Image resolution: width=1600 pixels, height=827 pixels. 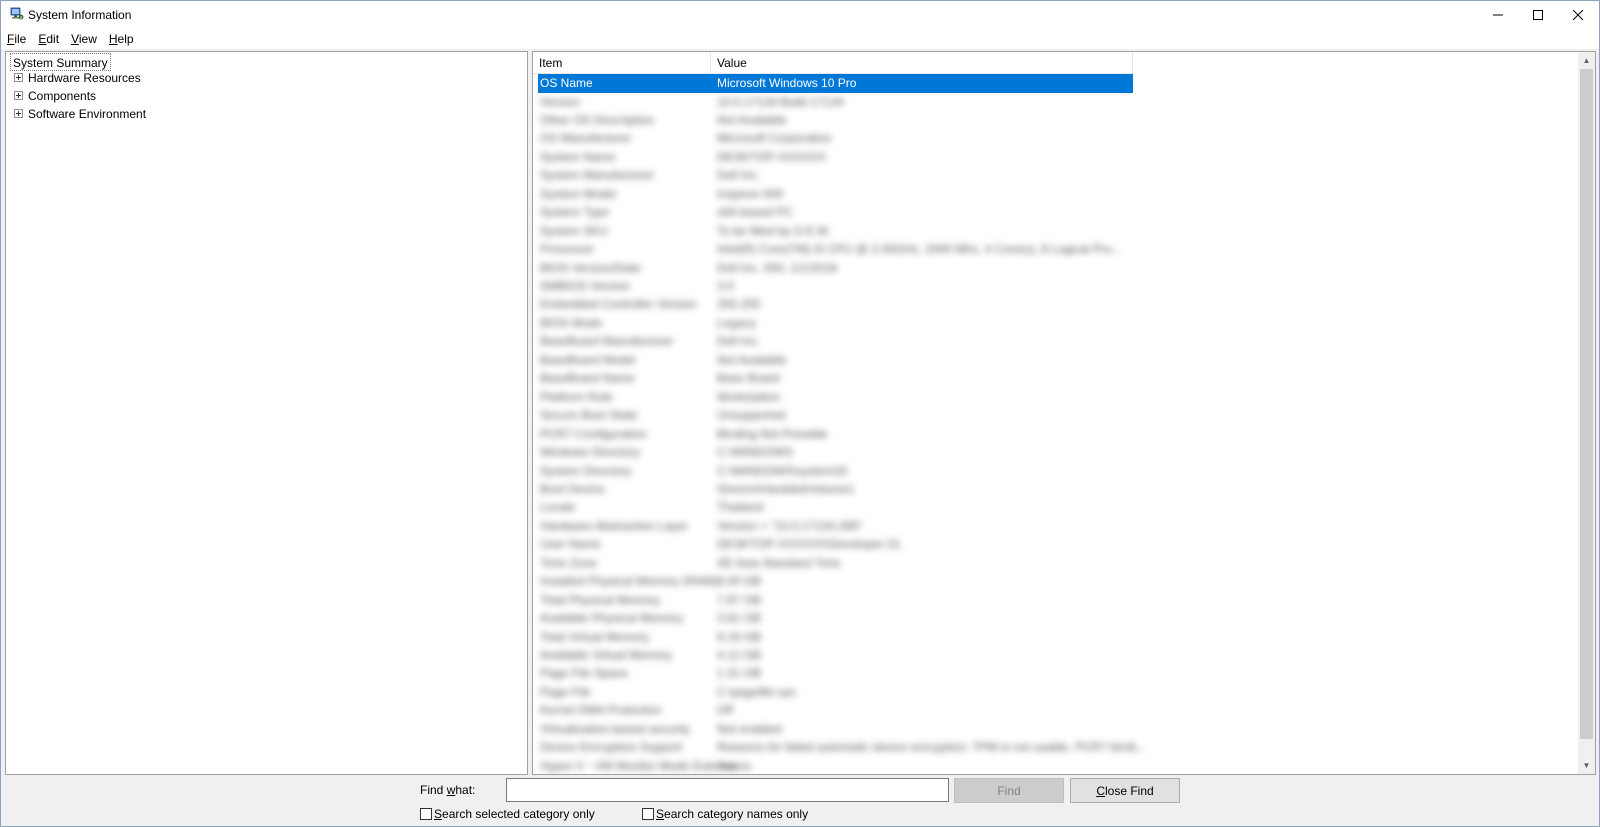 I want to click on menu-edit: Edit, so click(x=48, y=39).